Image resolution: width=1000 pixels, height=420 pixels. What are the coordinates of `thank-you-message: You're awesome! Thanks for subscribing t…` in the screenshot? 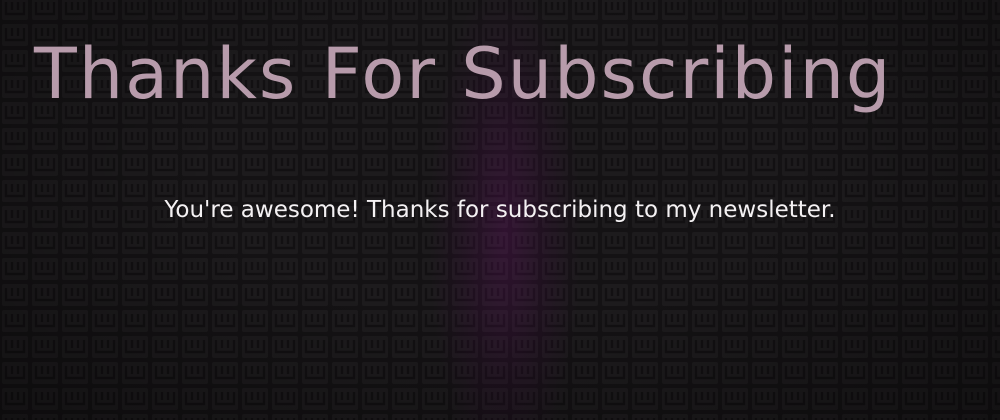 It's located at (500, 210).